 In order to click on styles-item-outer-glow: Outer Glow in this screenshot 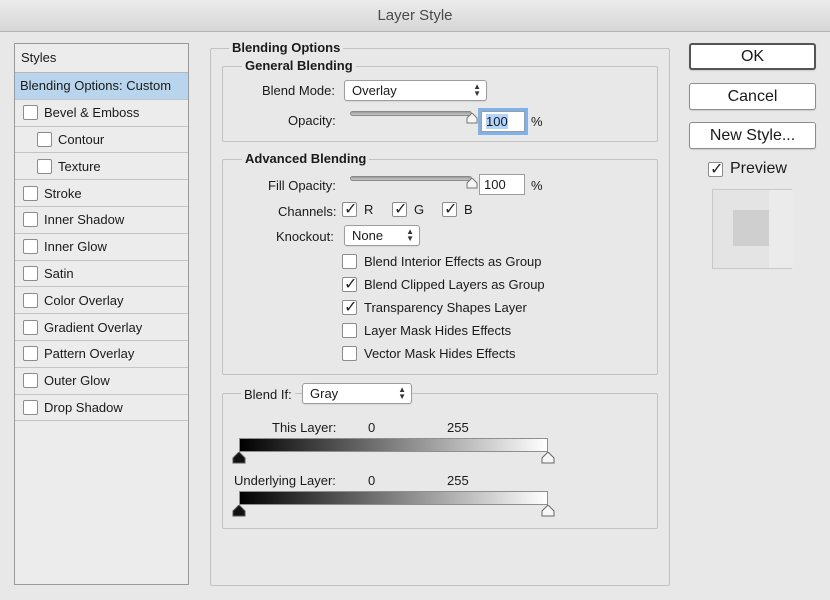, I will do `click(101, 381)`.